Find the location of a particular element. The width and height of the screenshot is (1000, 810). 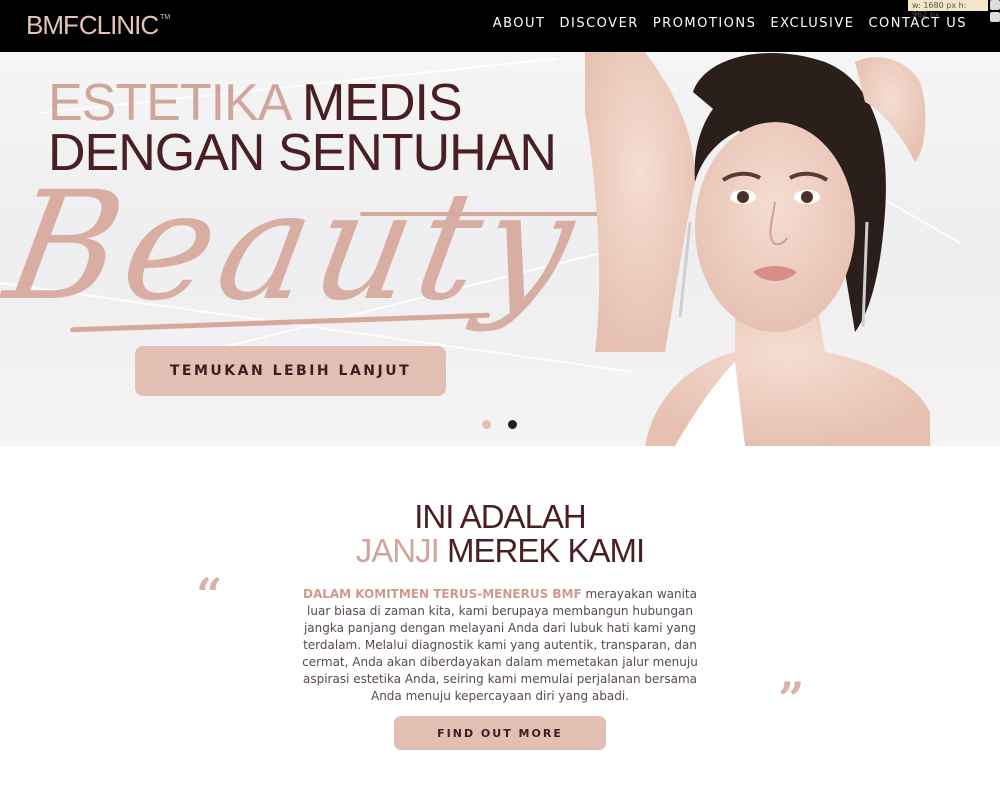

nav-promotions: PROMOTIONS is located at coordinates (705, 23).